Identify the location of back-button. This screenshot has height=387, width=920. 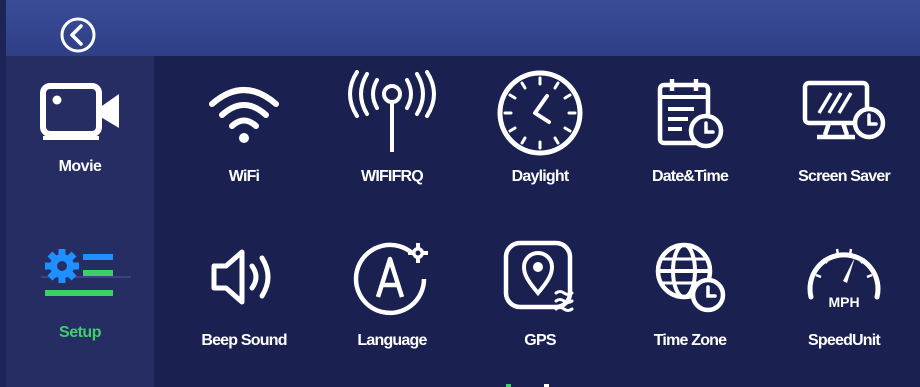
(78, 35).